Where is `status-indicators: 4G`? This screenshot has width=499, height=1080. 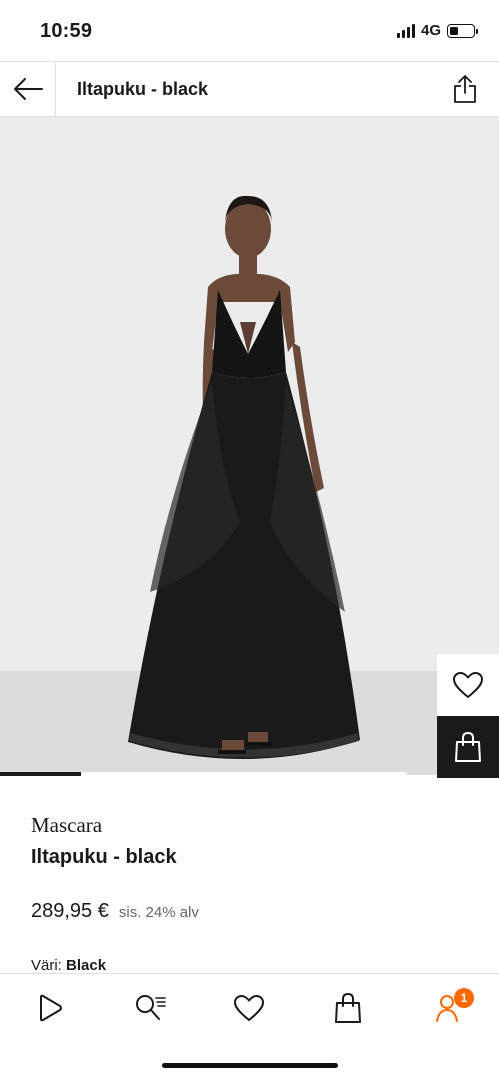 status-indicators: 4G is located at coordinates (437, 30).